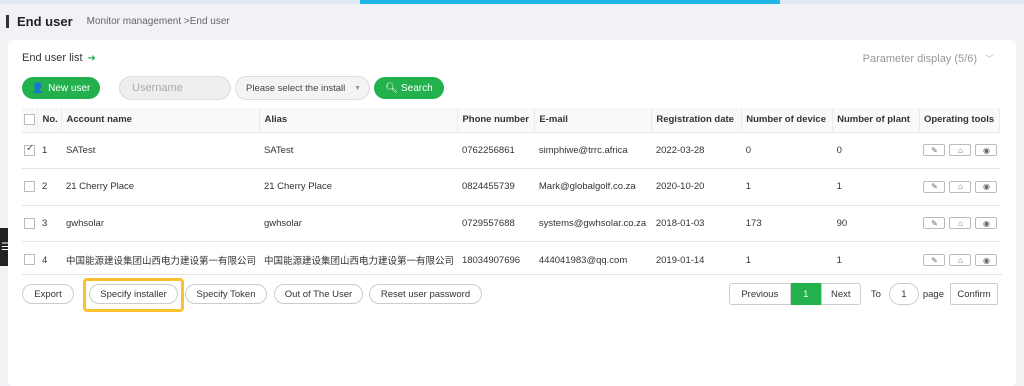  What do you see at coordinates (840, 294) in the screenshot?
I see `next-button: Next` at bounding box center [840, 294].